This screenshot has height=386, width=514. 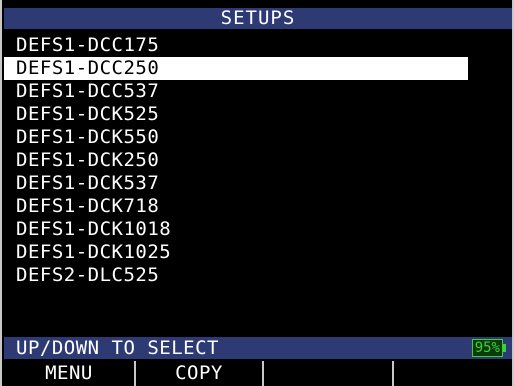 I want to click on page-title: SETUPS, so click(x=258, y=18).